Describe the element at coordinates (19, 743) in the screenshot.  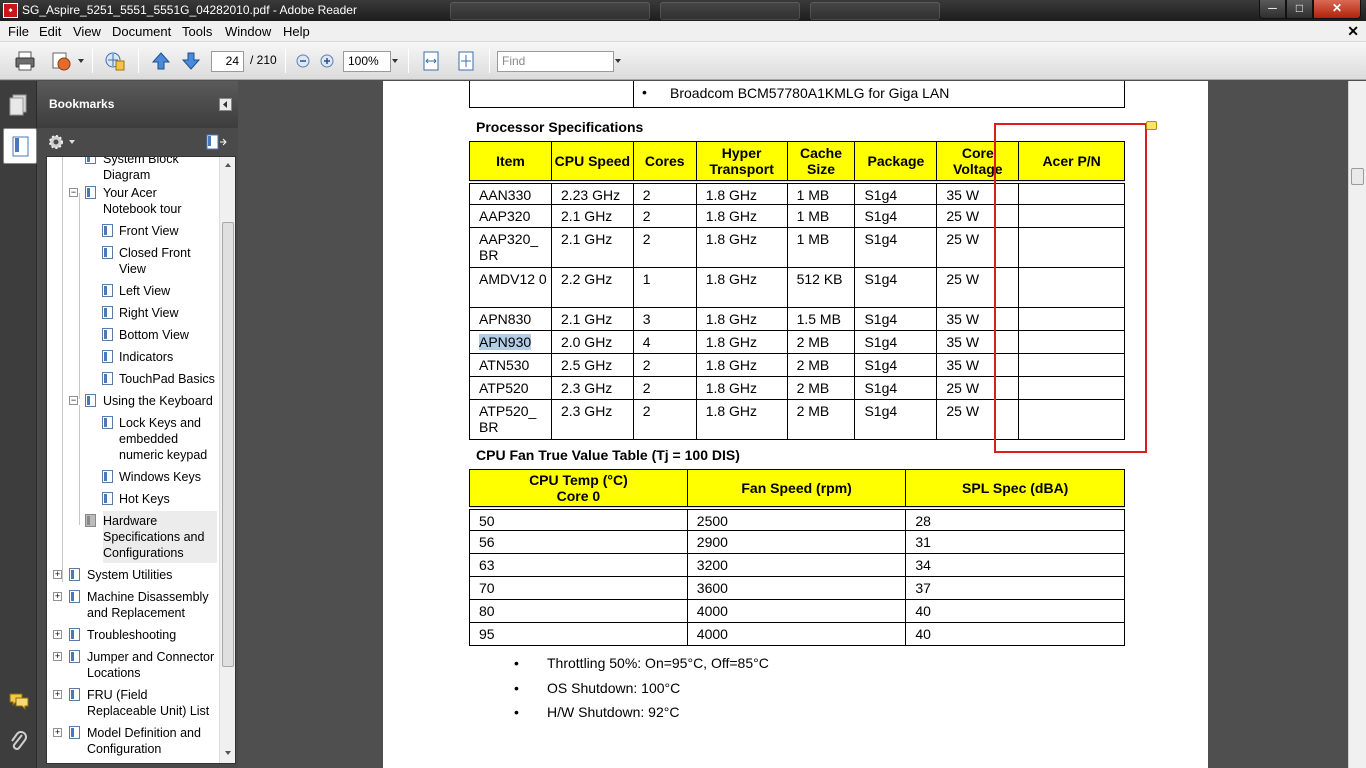
I see `attachments-icon` at that location.